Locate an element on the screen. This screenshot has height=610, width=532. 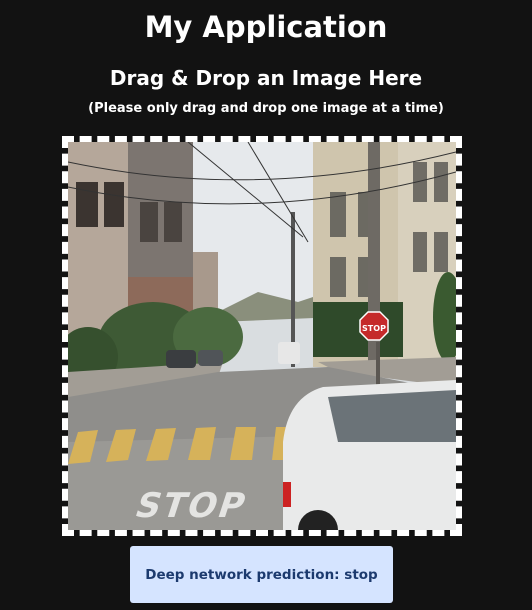
road-marking-text: STOP is located at coordinates (191, 506).